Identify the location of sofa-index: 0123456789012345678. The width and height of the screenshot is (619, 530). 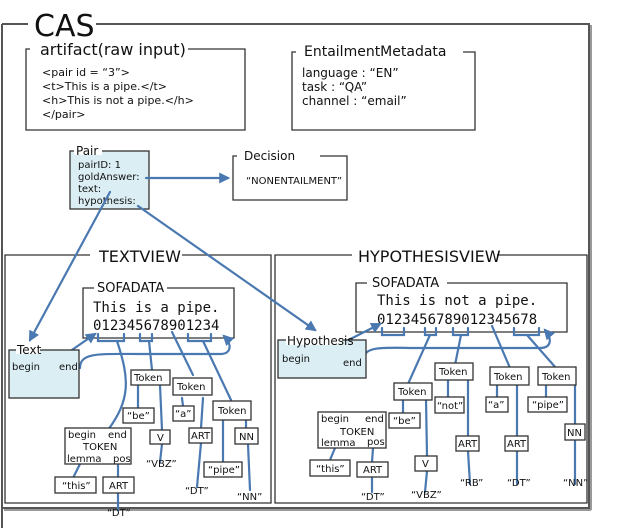
(457, 320).